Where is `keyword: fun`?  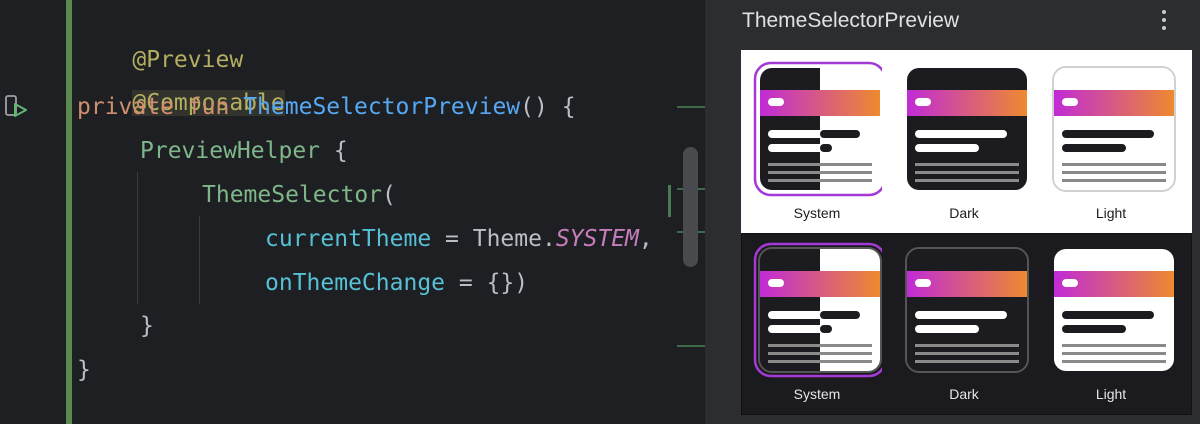 keyword: fun is located at coordinates (208, 107).